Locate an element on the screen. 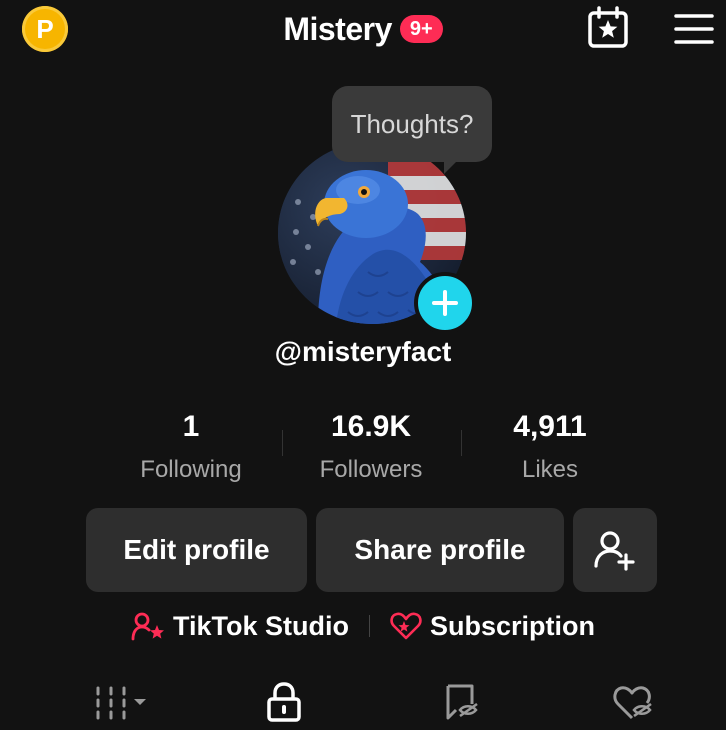 This screenshot has width=726, height=730. add-user-icon is located at coordinates (614, 551).